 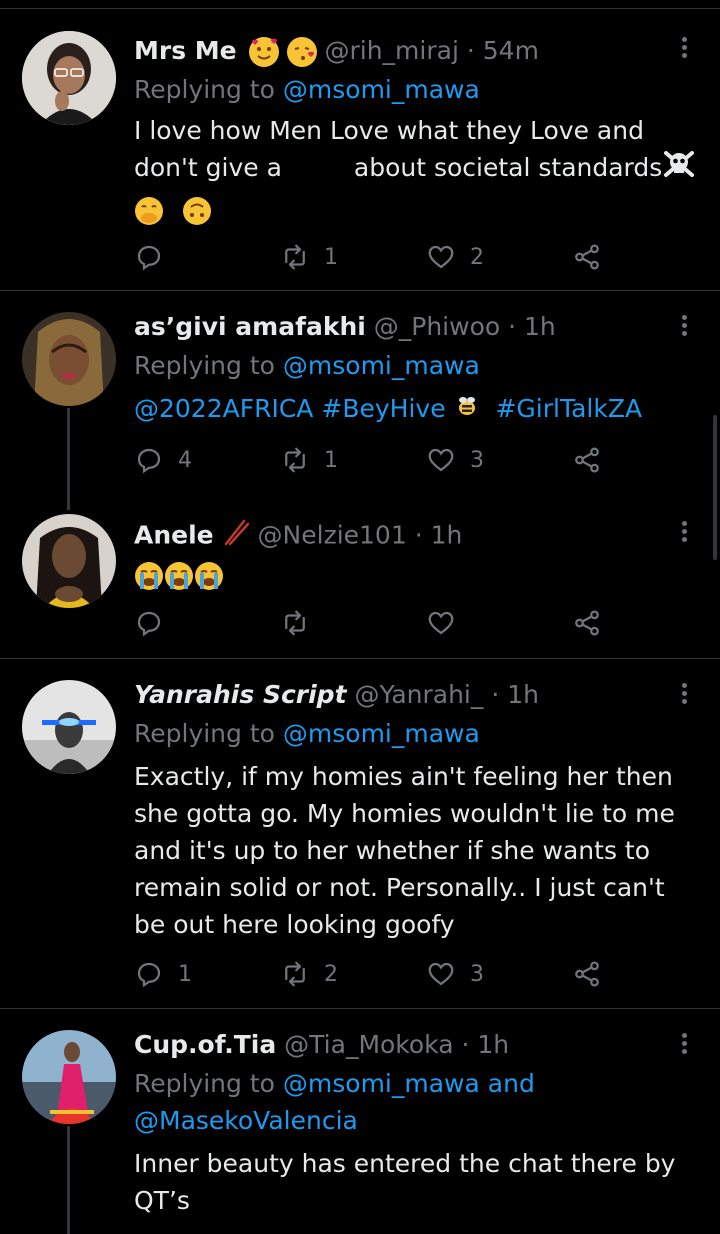 I want to click on retweet-button, so click(x=302, y=623).